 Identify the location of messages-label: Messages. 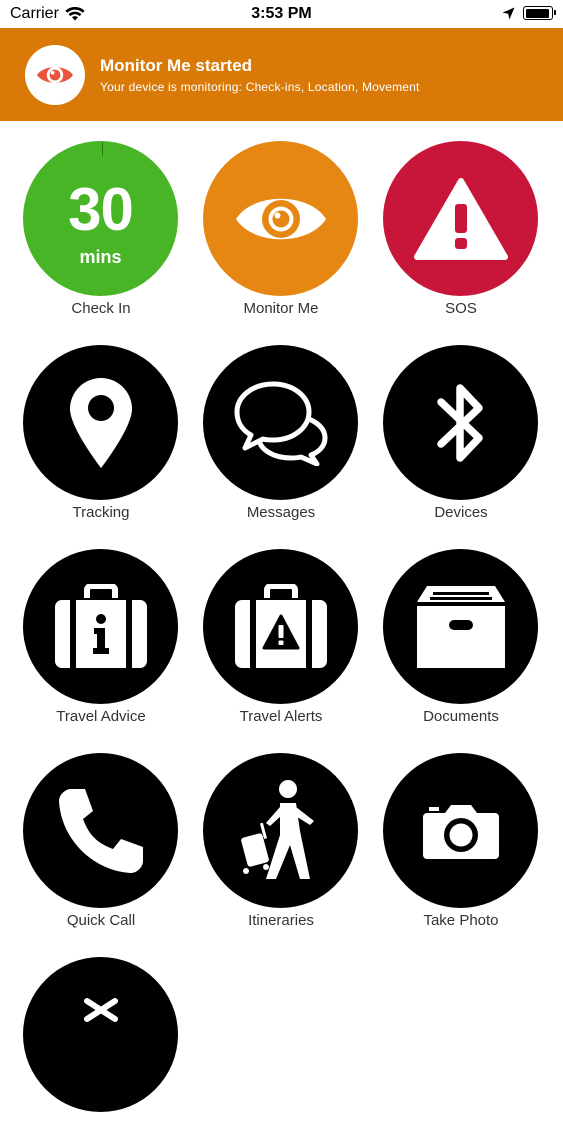
(281, 512).